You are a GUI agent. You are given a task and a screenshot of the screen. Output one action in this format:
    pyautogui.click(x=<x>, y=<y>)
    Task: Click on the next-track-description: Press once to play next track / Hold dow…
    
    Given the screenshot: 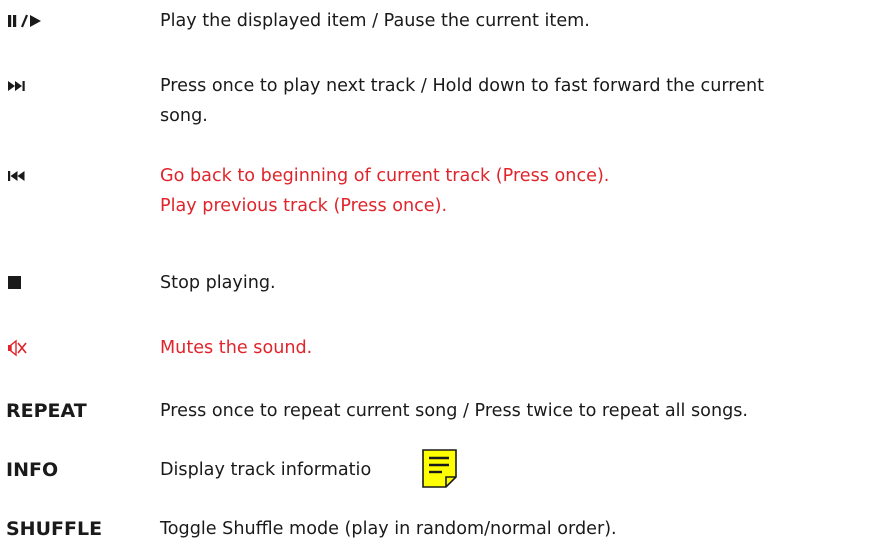 What is the action you would take?
    pyautogui.click(x=462, y=101)
    